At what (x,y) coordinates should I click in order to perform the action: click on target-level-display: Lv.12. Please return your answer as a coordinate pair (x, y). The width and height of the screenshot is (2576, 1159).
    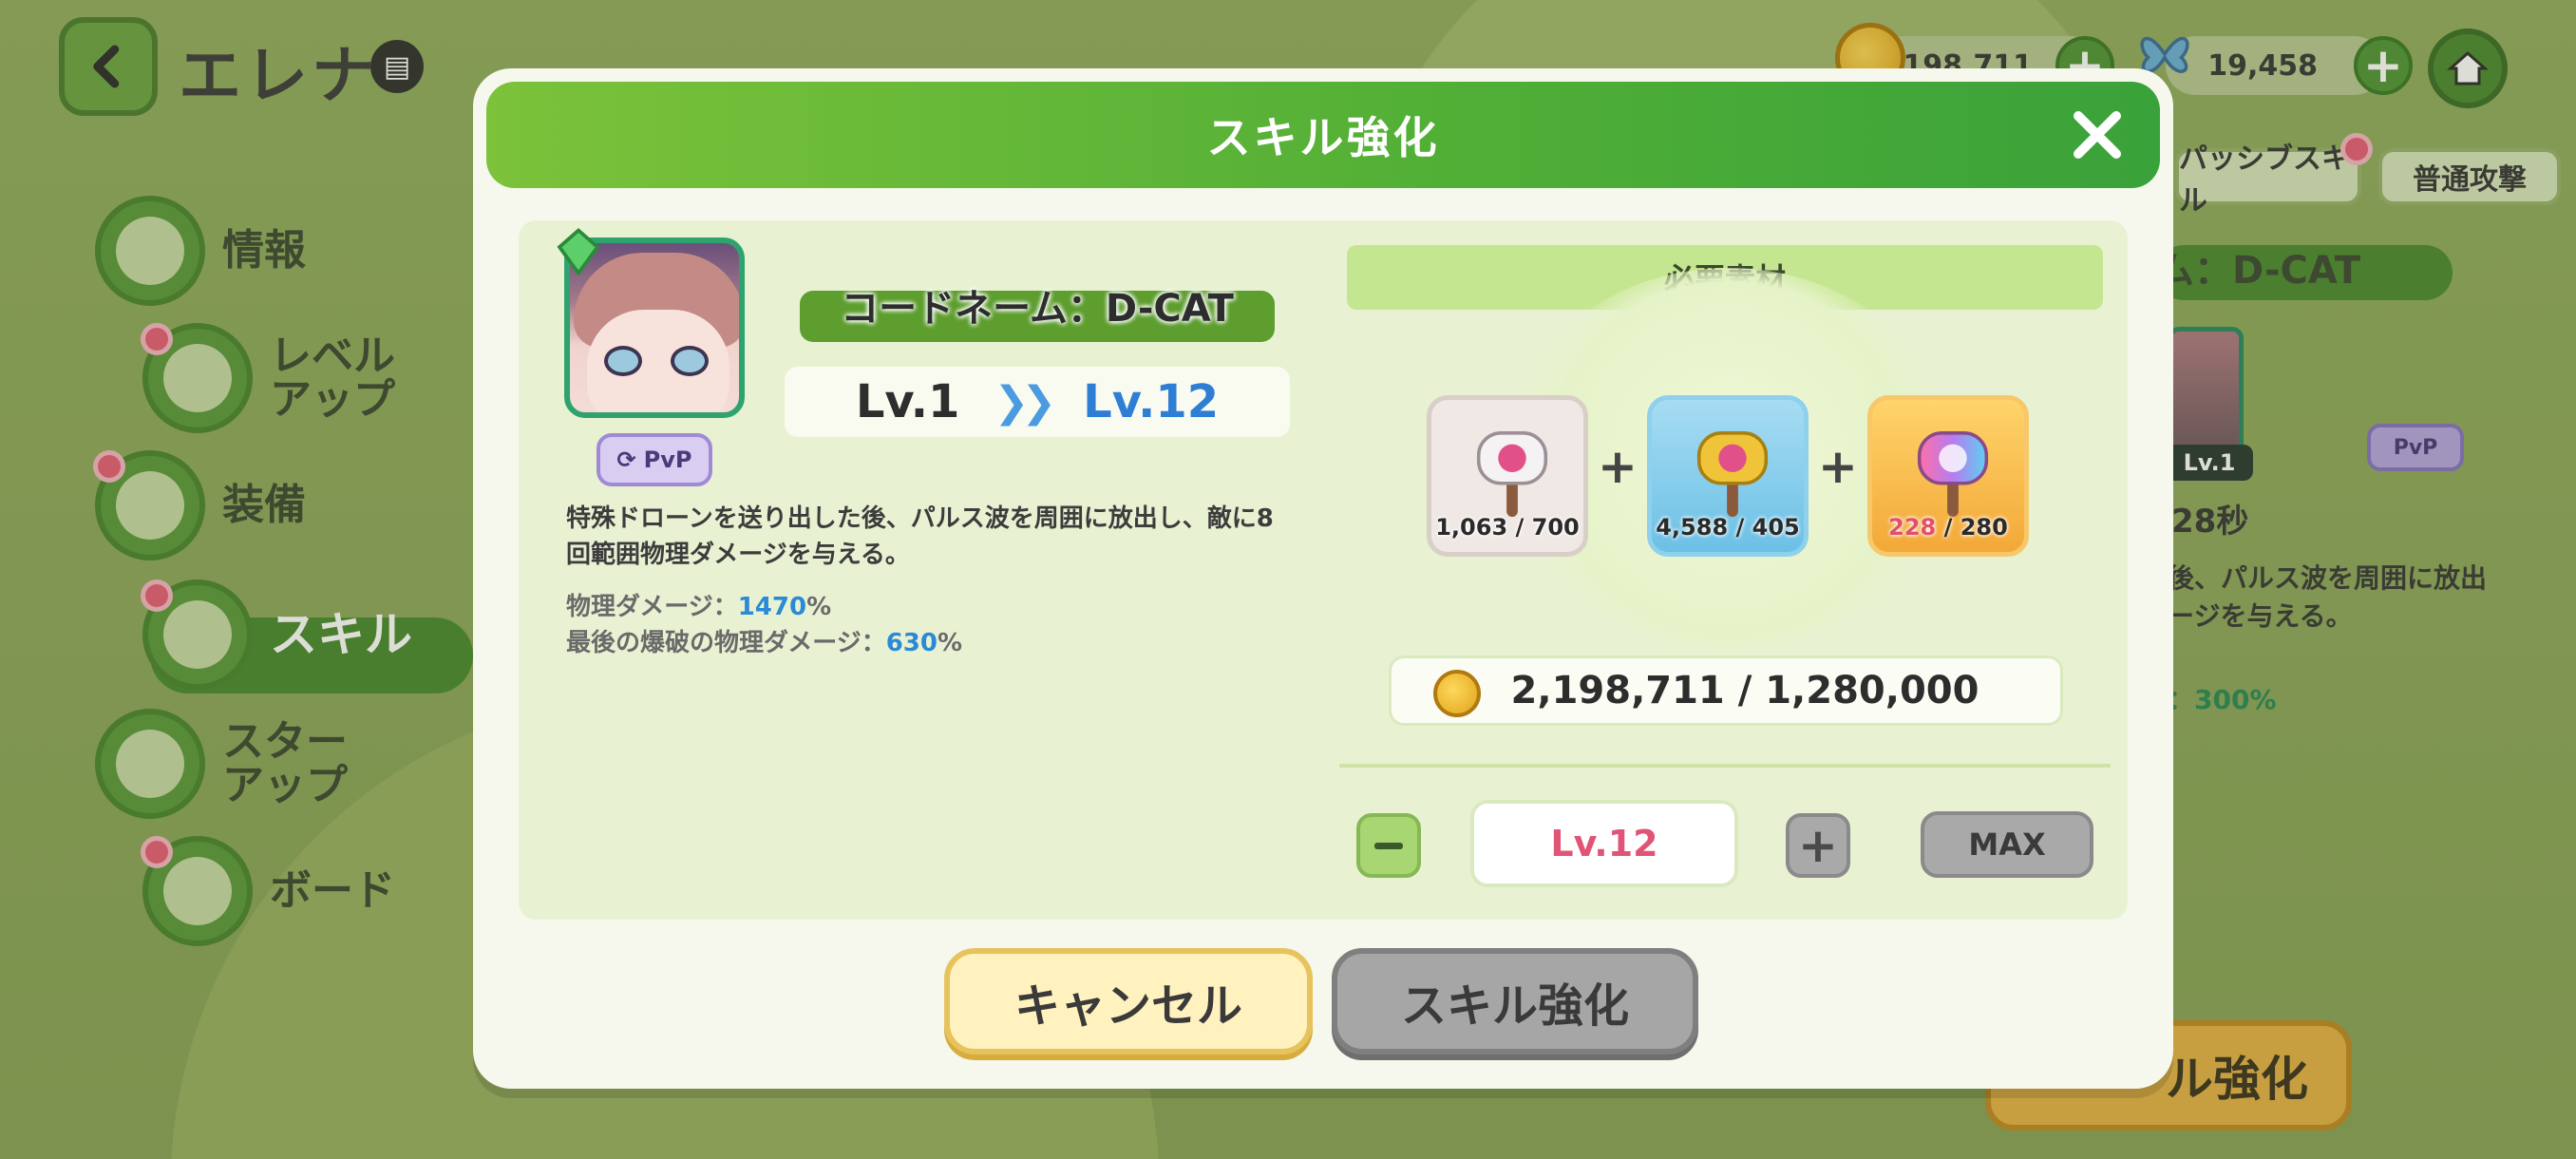
    Looking at the image, I should click on (1604, 843).